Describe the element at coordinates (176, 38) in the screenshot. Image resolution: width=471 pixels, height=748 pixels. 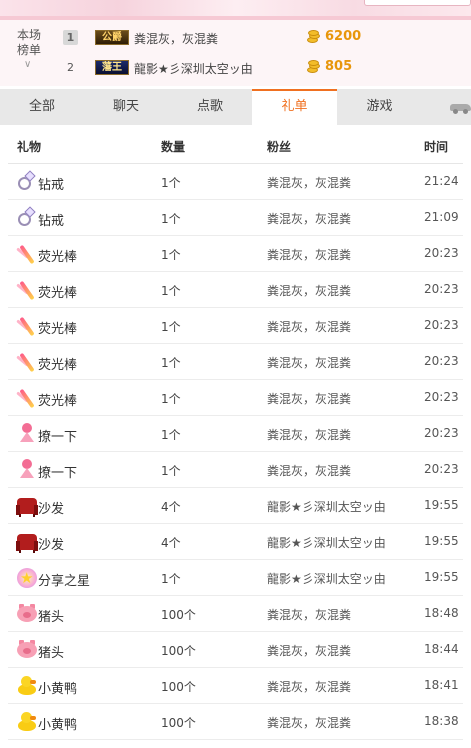
I see `ranking-name: 粪混灰，灰混粪` at that location.